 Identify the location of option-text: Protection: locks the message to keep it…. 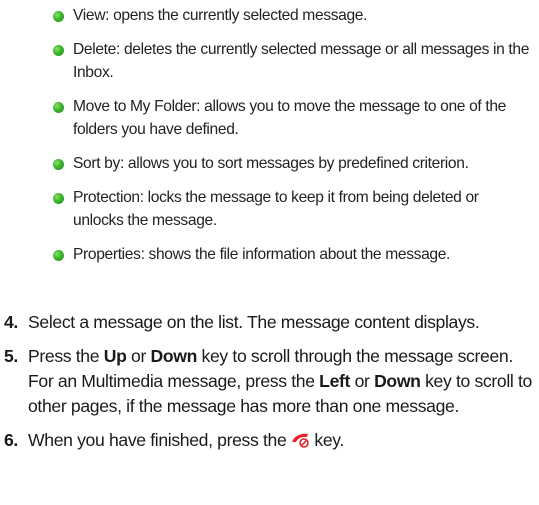
(276, 209).